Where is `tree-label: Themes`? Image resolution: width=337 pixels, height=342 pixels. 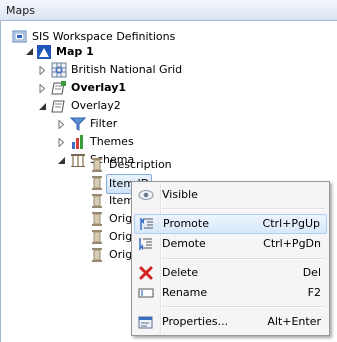
tree-label: Themes is located at coordinates (112, 141).